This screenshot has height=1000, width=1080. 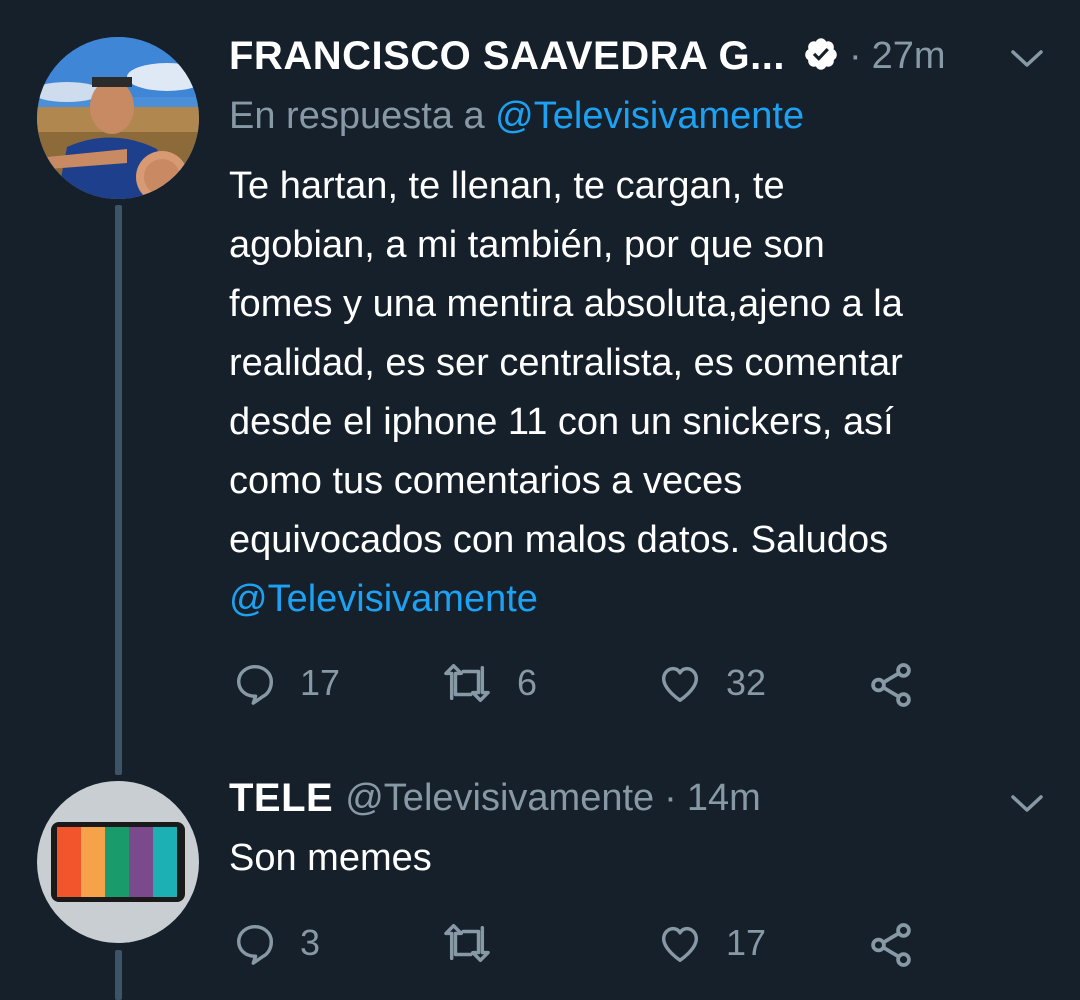 I want to click on like-count: 17, so click(x=746, y=942).